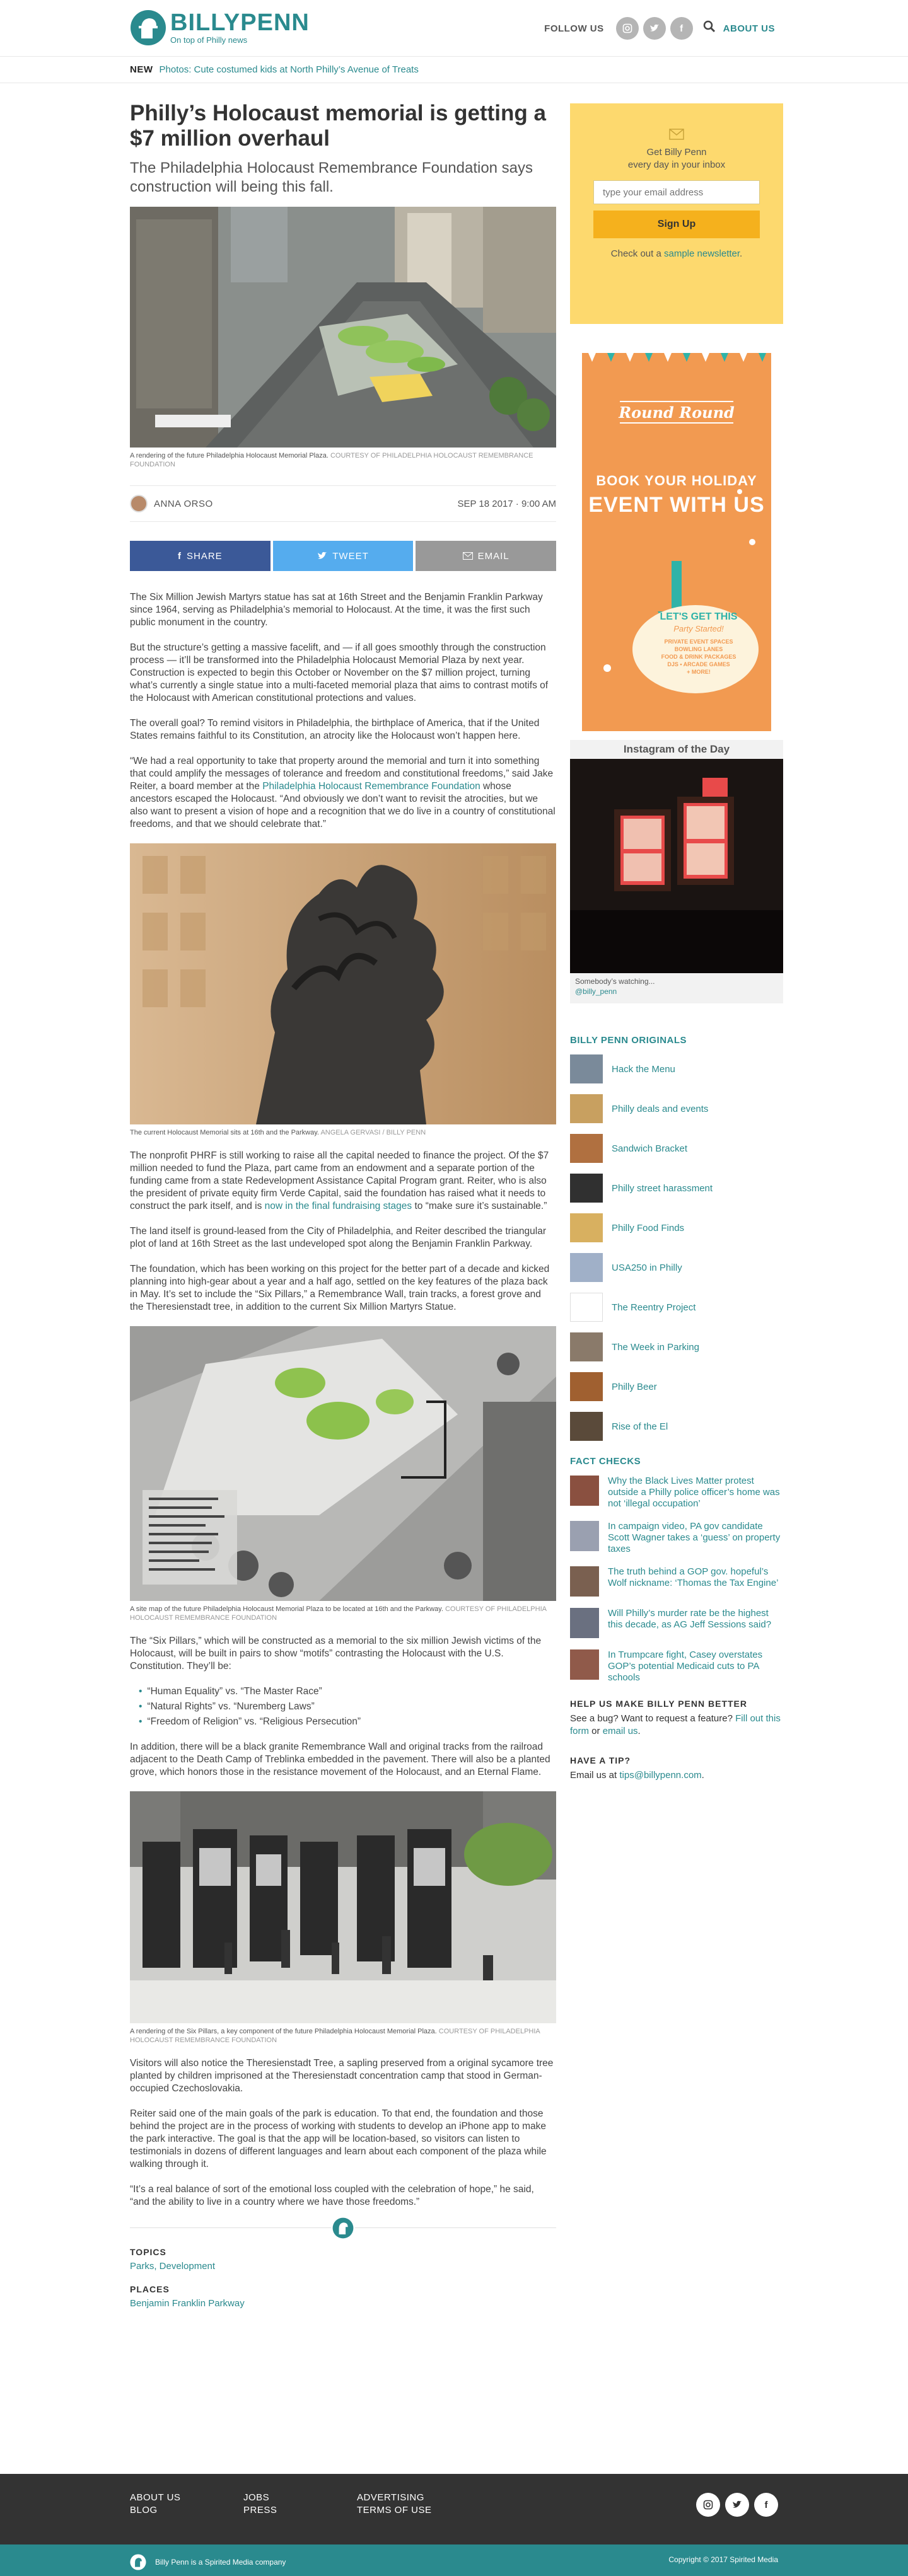 This screenshot has width=908, height=2576. Describe the element at coordinates (723, 2560) in the screenshot. I see `footer-copyright: Copyright © 2017 Spirited Media` at that location.